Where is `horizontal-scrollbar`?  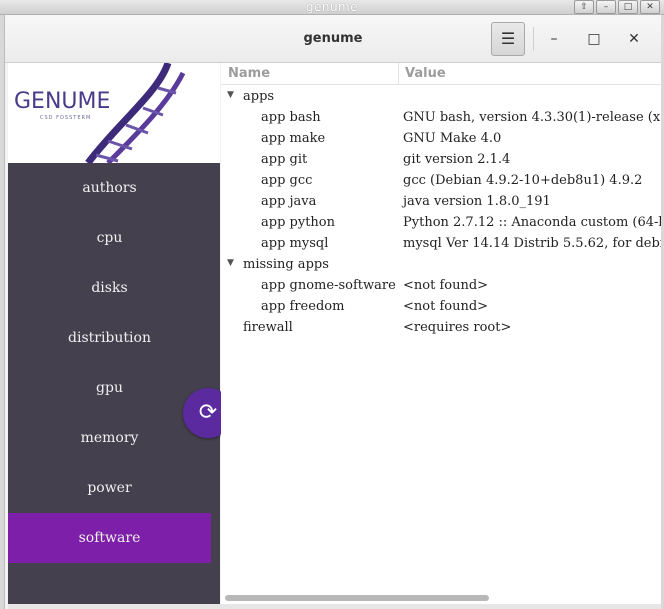 horizontal-scrollbar is located at coordinates (357, 598).